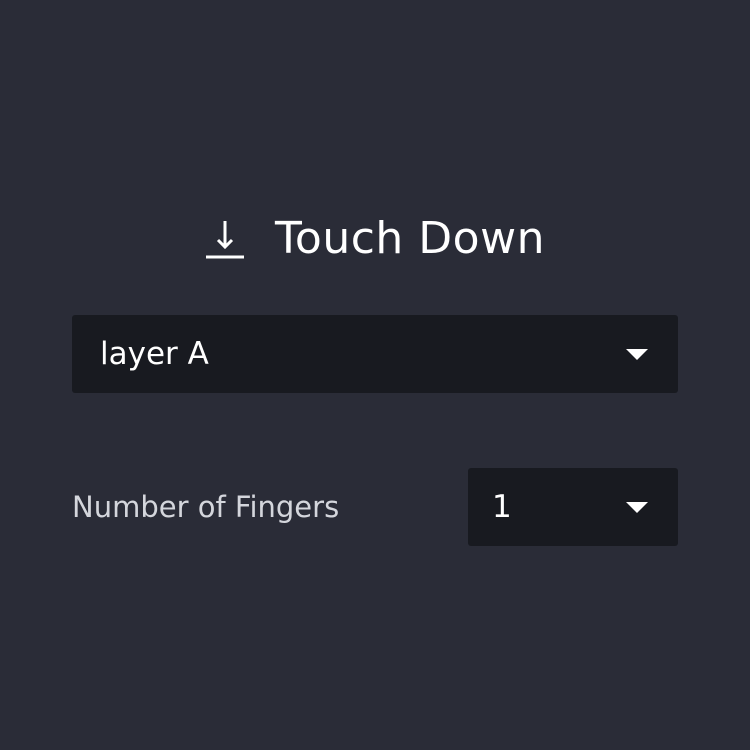 The width and height of the screenshot is (750, 750). I want to click on layer-select: layer A, so click(375, 354).